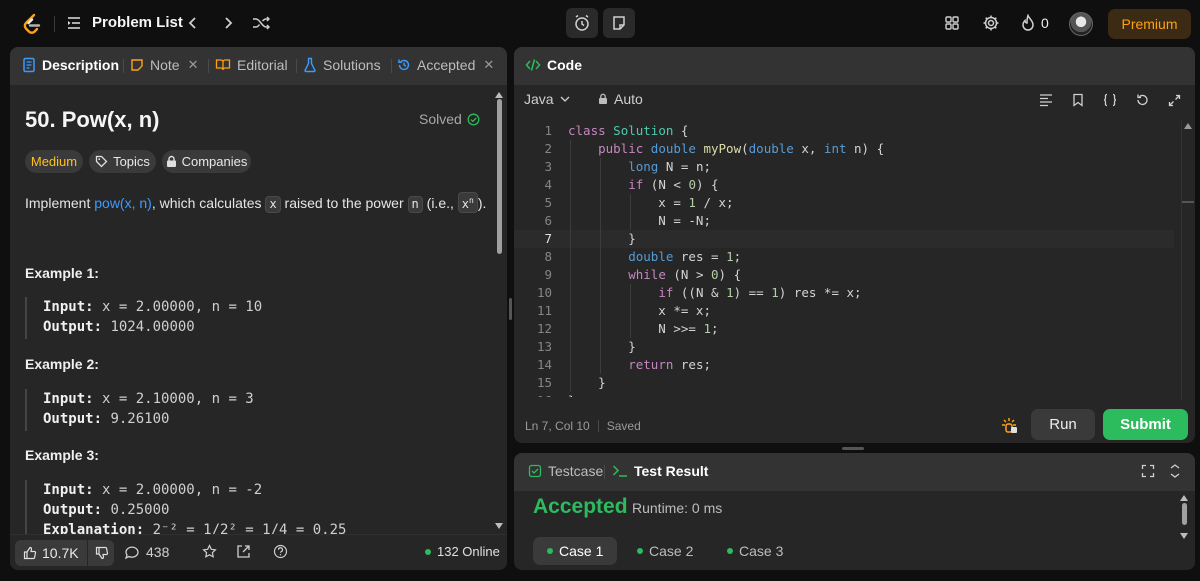 Image resolution: width=1200 pixels, height=581 pixels. What do you see at coordinates (228, 23) in the screenshot?
I see `next-problem-button` at bounding box center [228, 23].